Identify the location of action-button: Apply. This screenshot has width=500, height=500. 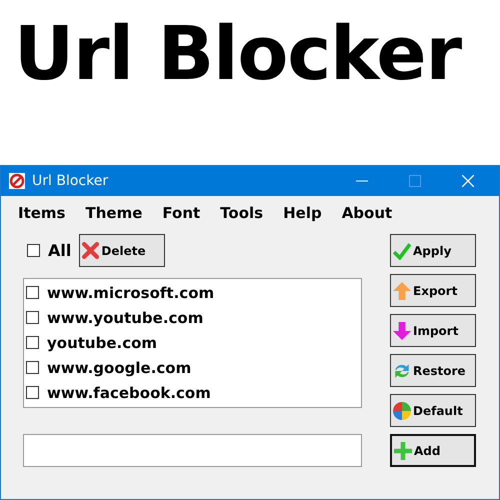
(433, 250).